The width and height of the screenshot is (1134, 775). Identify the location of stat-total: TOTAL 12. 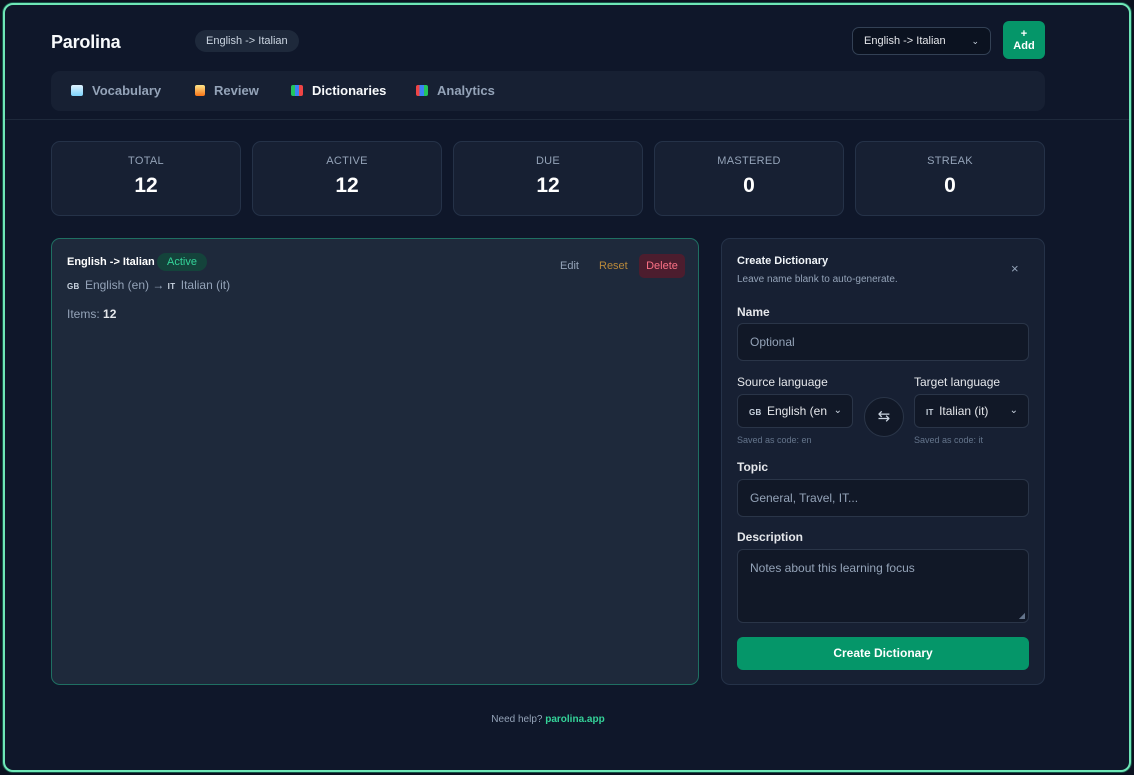
(146, 178).